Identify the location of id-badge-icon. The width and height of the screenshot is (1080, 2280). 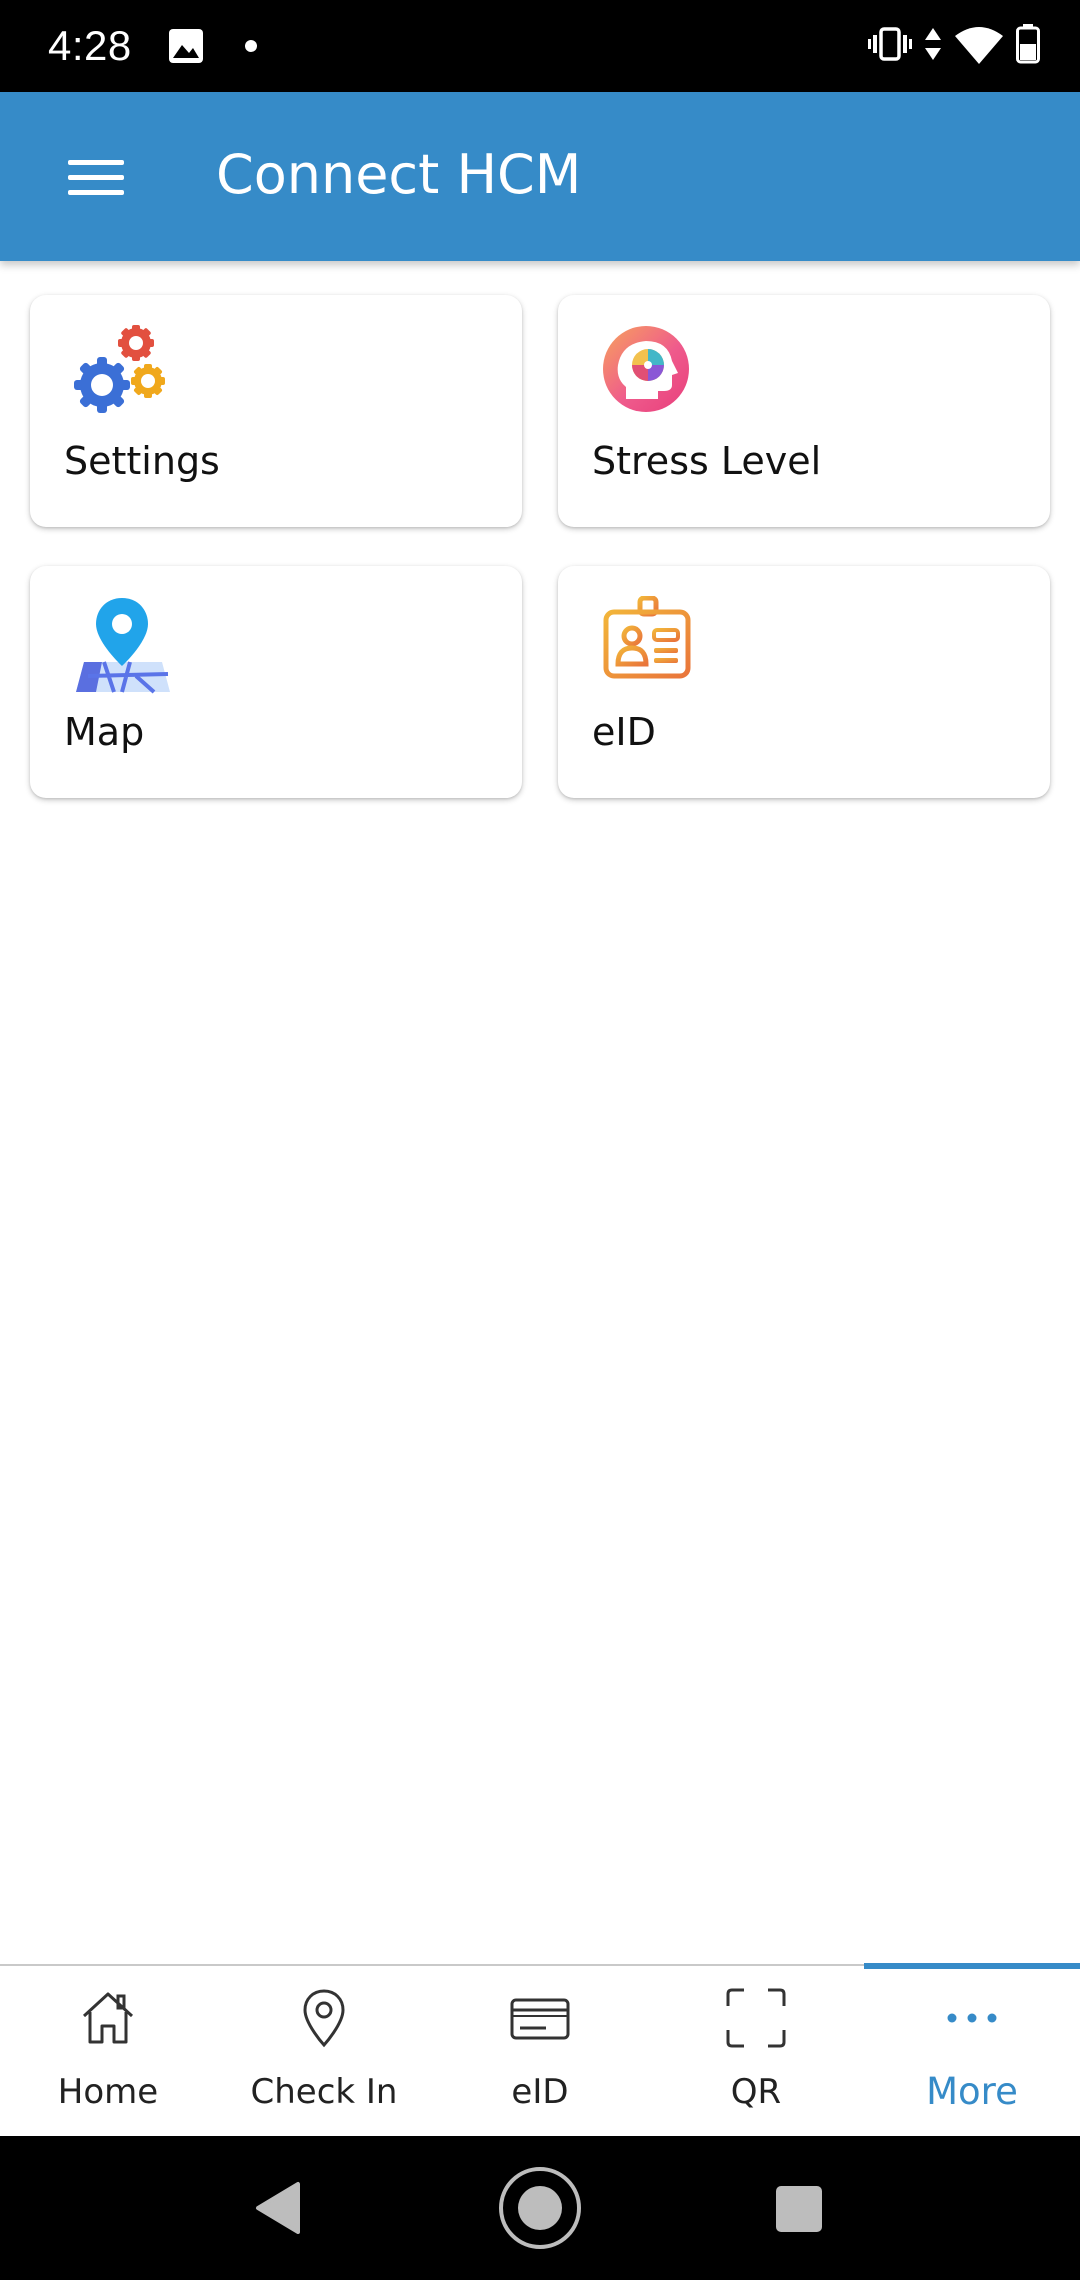
(652, 645).